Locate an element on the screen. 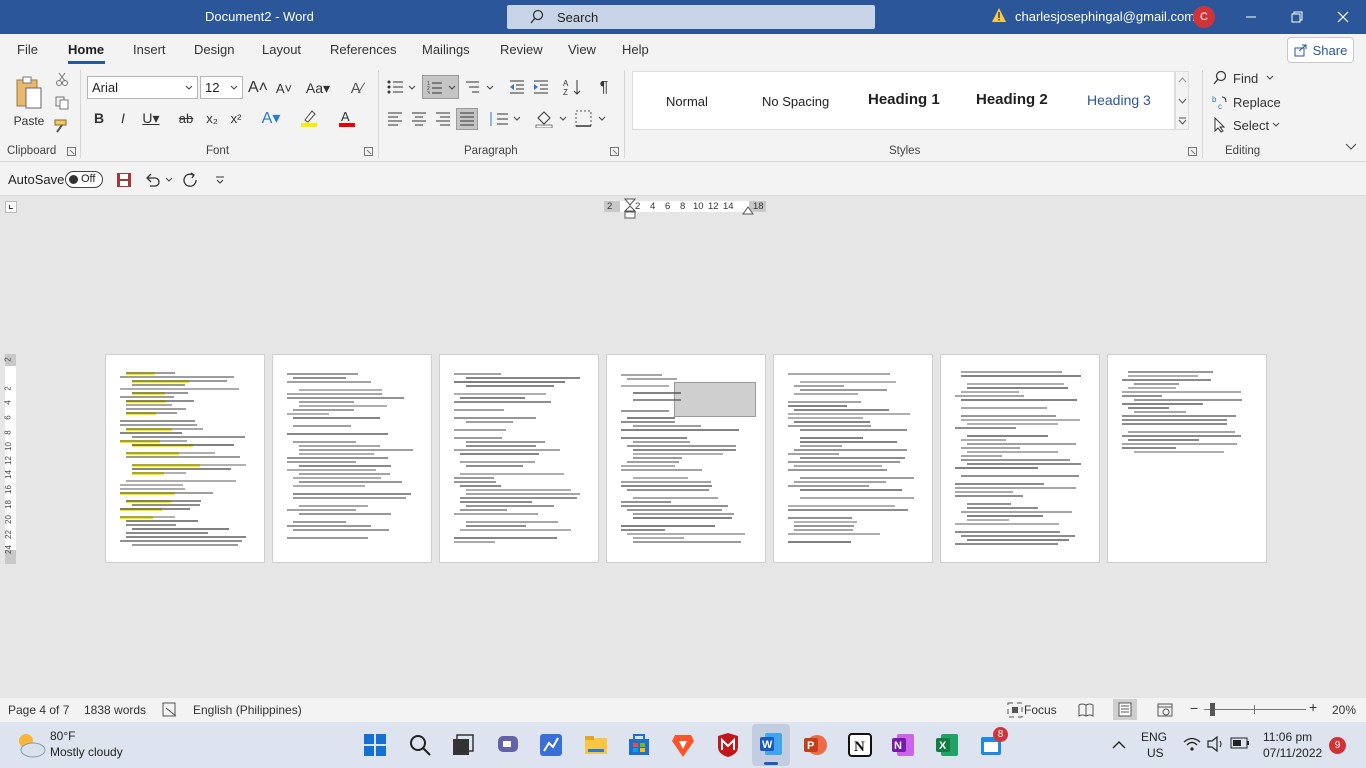 This screenshot has height=768, width=1366. shading-icon is located at coordinates (551, 119).